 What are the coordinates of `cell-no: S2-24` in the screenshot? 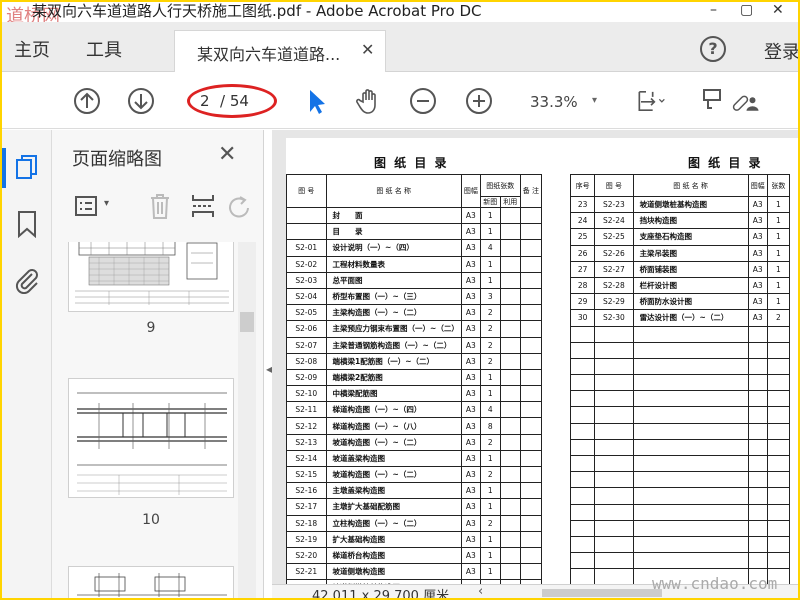 It's located at (614, 221).